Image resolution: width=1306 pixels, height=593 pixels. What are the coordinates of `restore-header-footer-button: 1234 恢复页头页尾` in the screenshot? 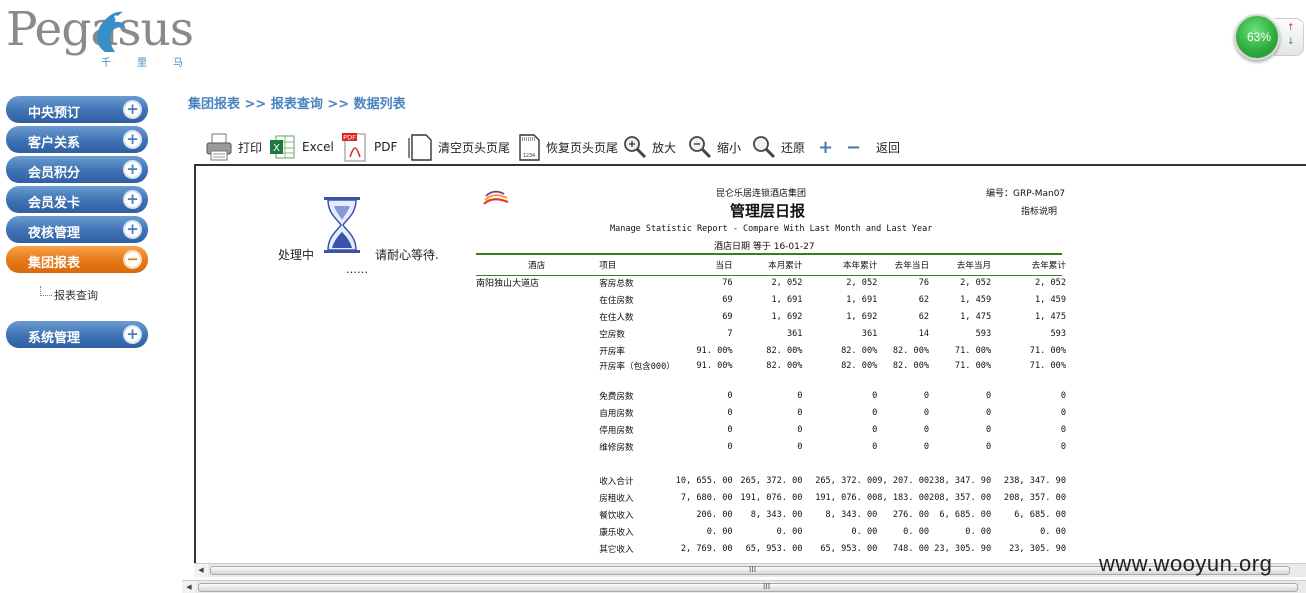 It's located at (566, 147).